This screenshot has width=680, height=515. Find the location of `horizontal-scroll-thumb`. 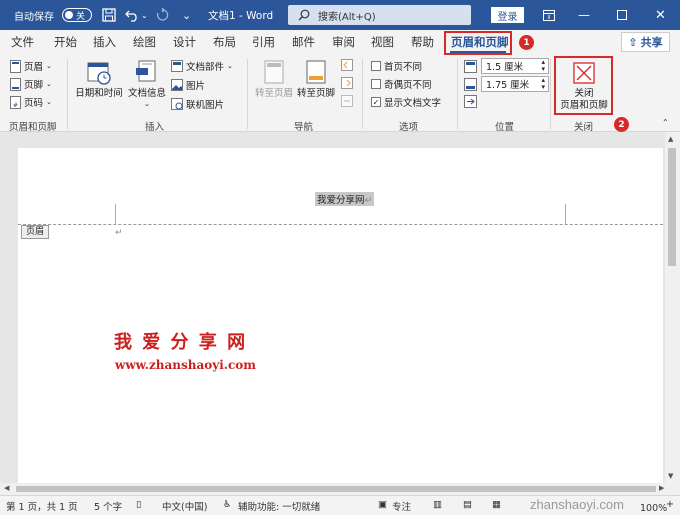

horizontal-scroll-thumb is located at coordinates (336, 489).